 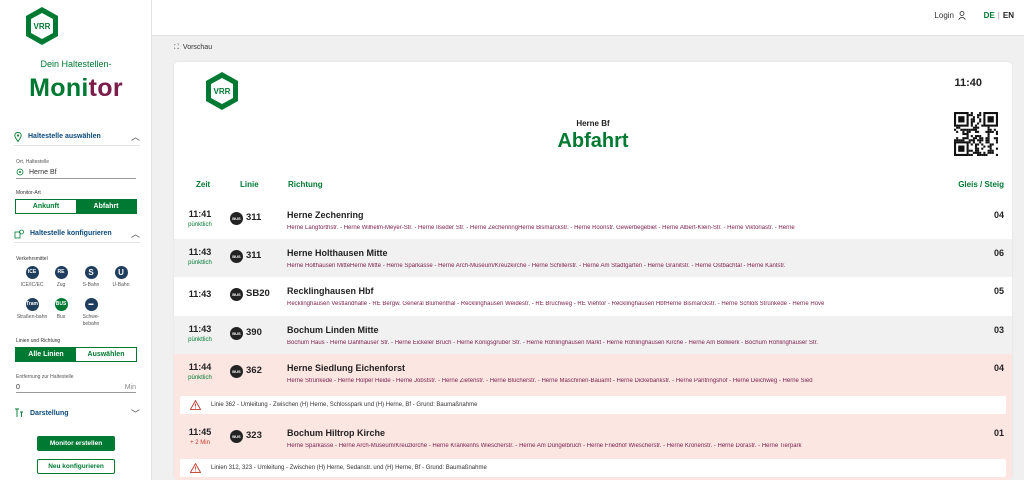 I want to click on destination: Herne Holthausen Mitte, so click(x=337, y=253).